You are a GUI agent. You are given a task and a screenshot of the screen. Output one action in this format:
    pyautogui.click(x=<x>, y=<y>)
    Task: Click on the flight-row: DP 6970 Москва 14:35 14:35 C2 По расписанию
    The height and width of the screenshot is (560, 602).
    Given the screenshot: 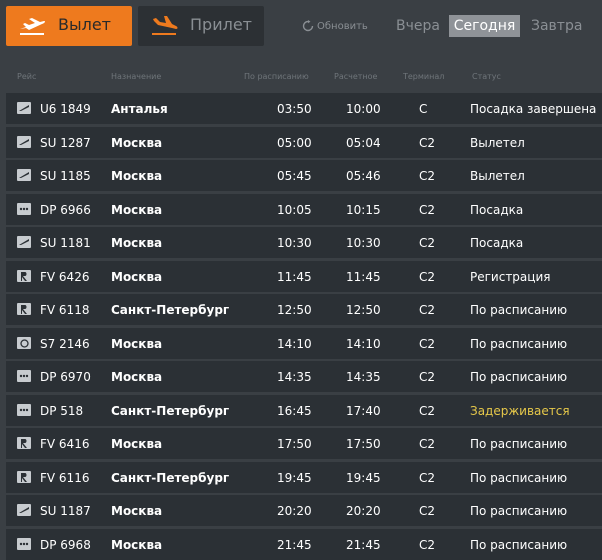 What is the action you would take?
    pyautogui.click(x=304, y=376)
    